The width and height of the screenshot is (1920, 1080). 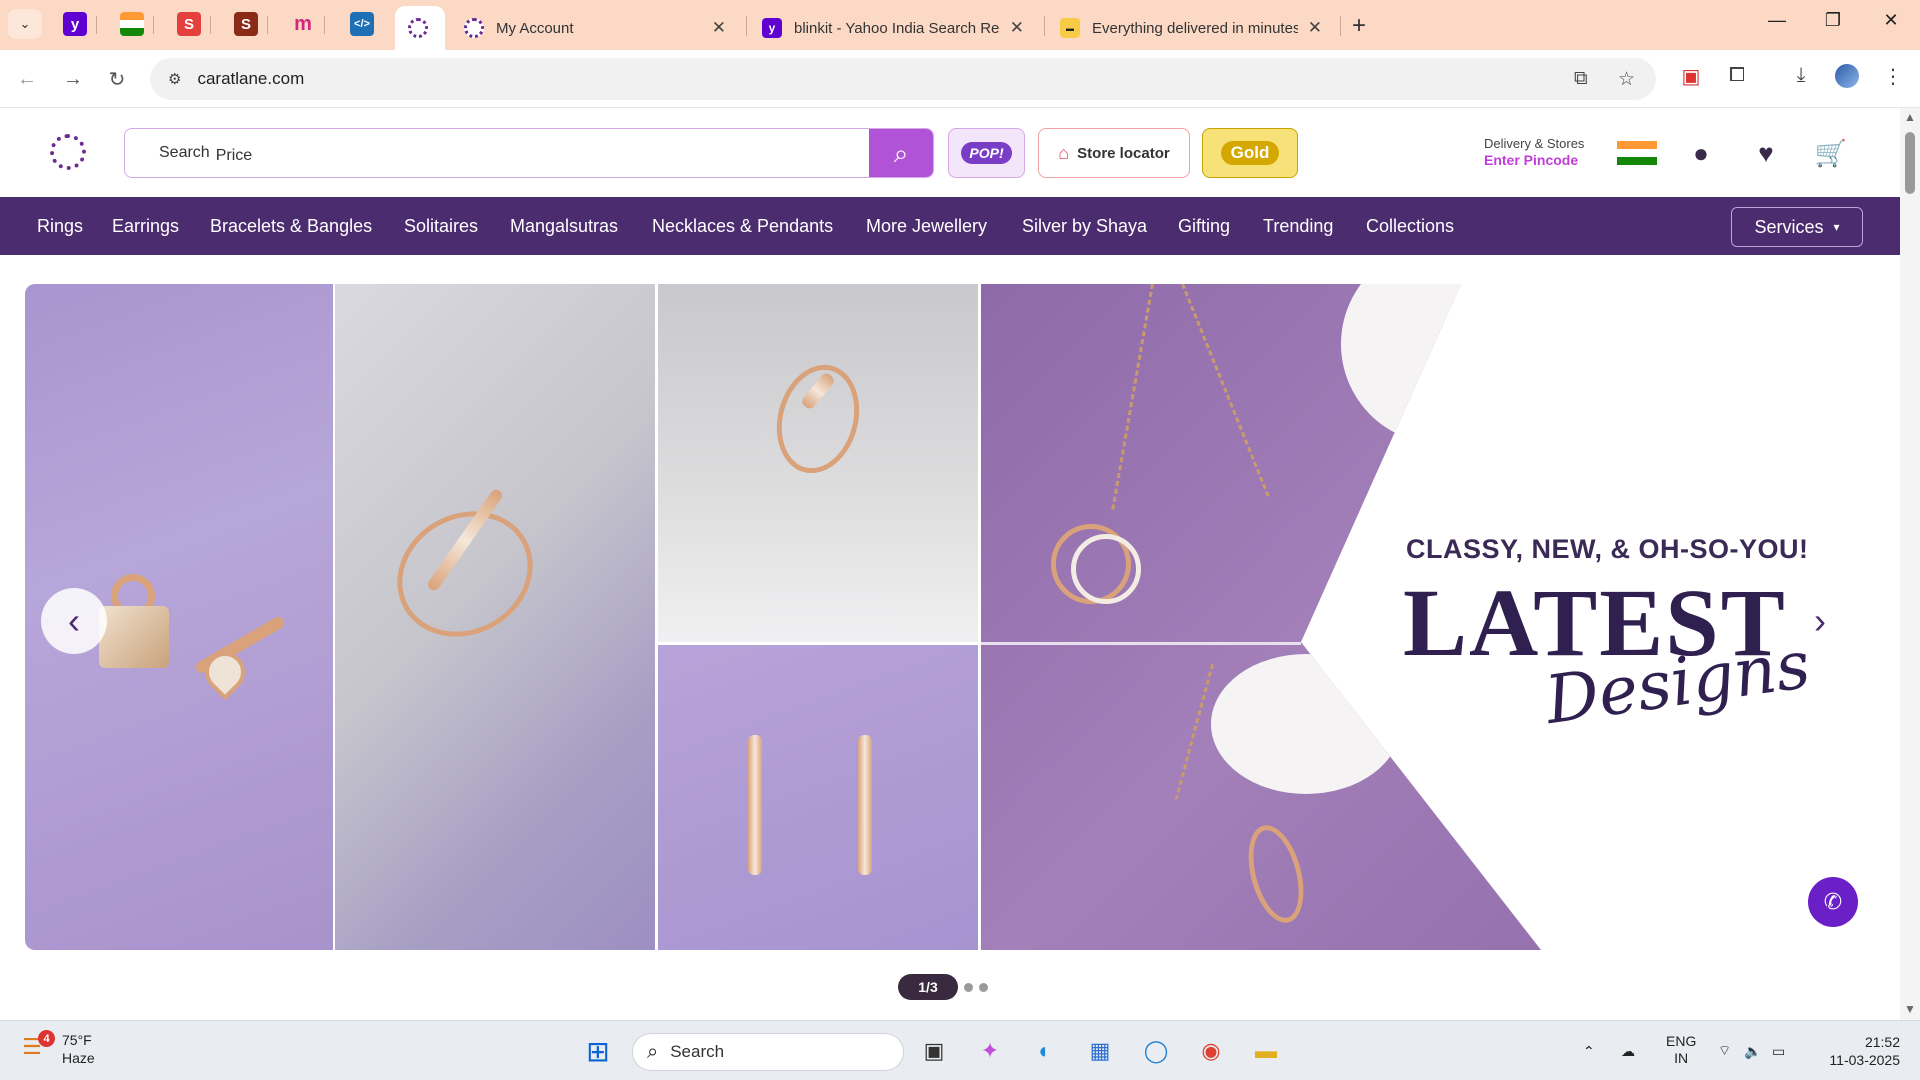 I want to click on wifi-icon: ⌔, so click(x=1724, y=1050).